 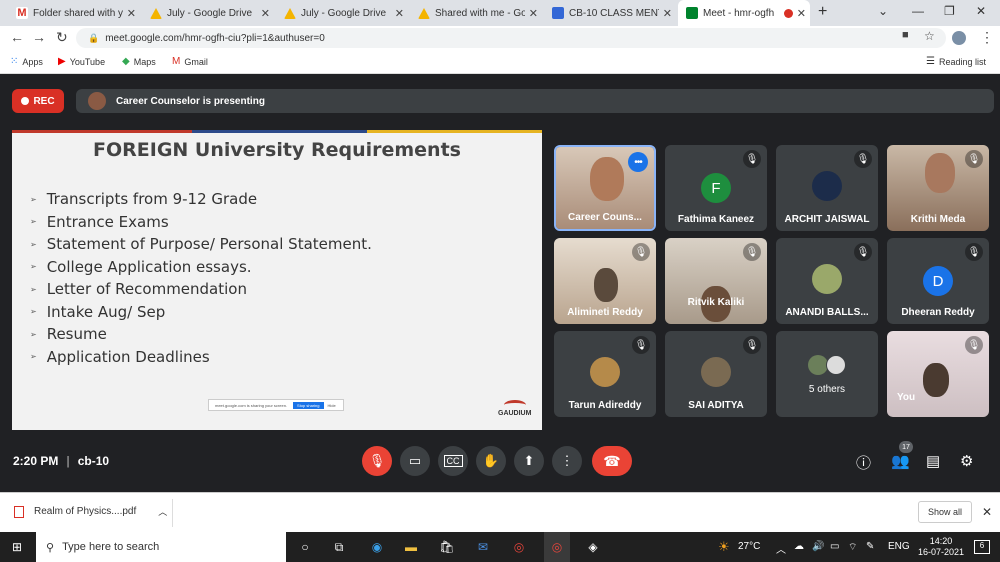 What do you see at coordinates (941, 547) in the screenshot?
I see `system-clock: 14:20 16-07-2021` at bounding box center [941, 547].